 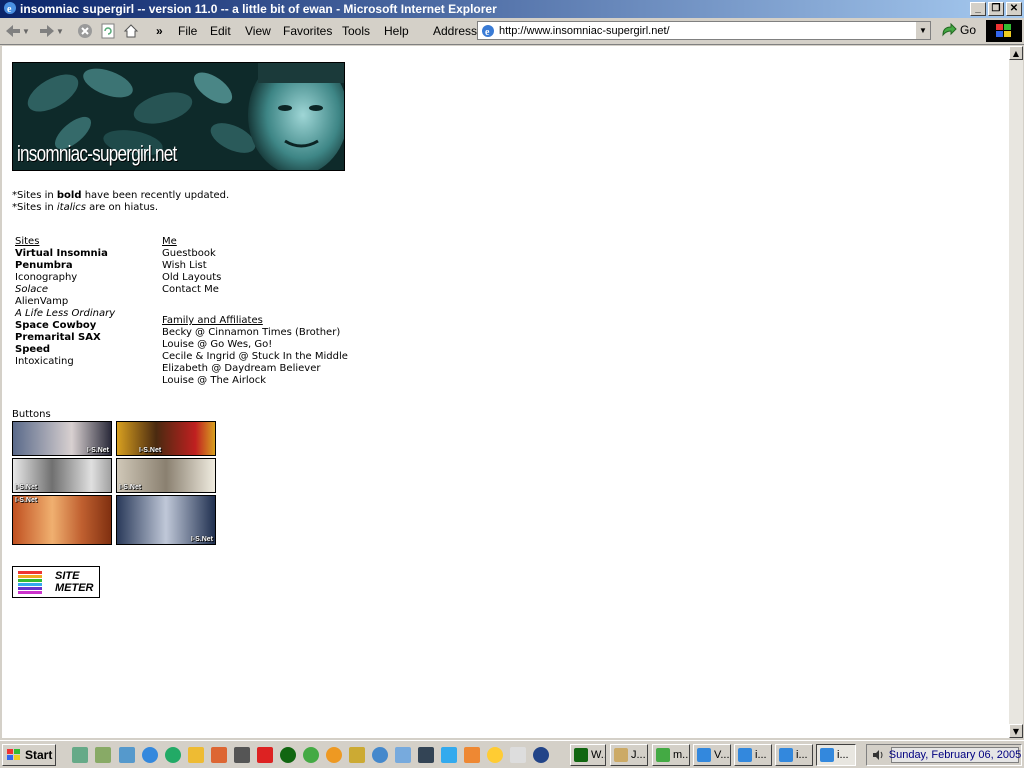 What do you see at coordinates (191, 290) in the screenshot?
I see `me-link: Contact Me` at bounding box center [191, 290].